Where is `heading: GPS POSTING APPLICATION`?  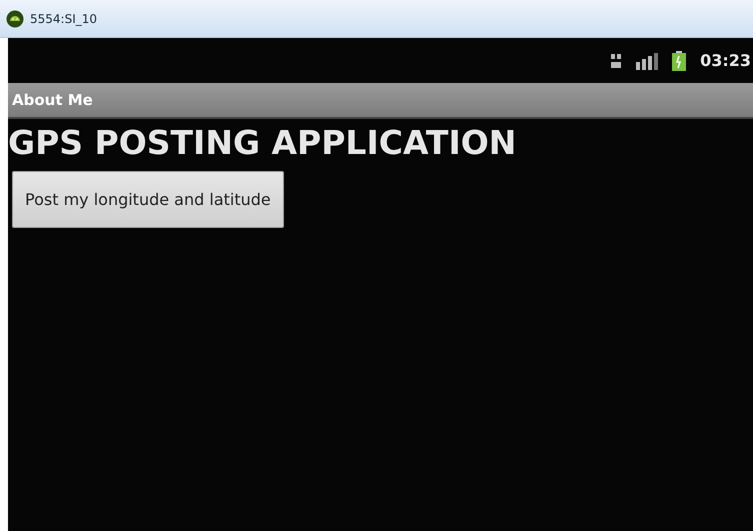 heading: GPS POSTING APPLICATION is located at coordinates (263, 143).